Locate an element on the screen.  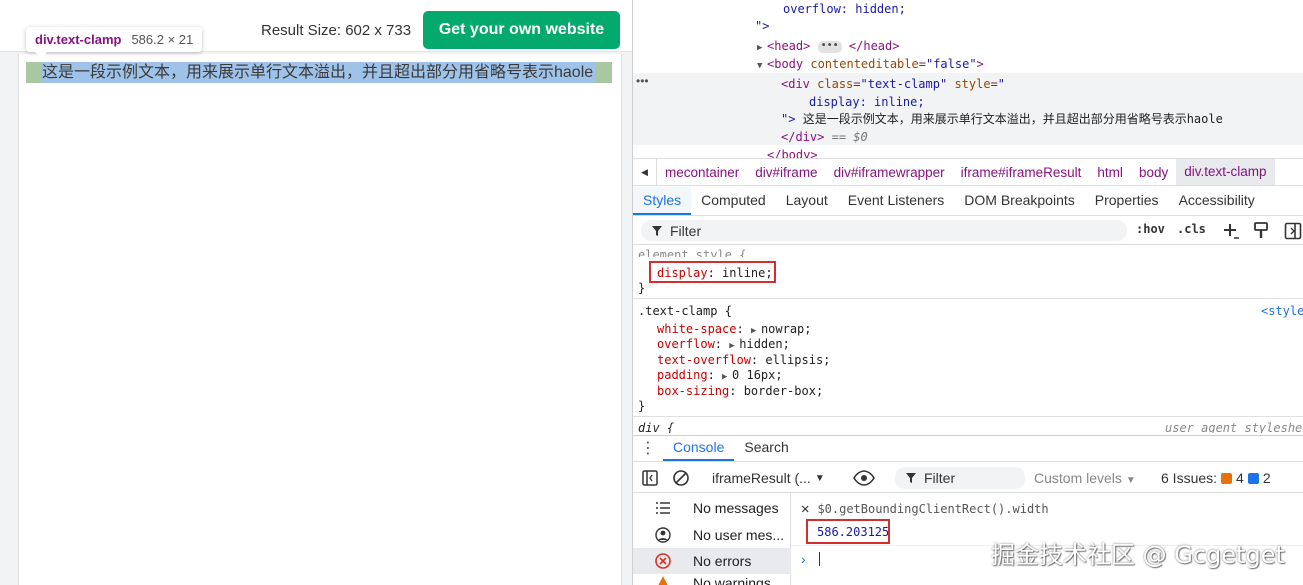
dom-node-head: ▶ <head> ••• </head> is located at coordinates (828, 46).